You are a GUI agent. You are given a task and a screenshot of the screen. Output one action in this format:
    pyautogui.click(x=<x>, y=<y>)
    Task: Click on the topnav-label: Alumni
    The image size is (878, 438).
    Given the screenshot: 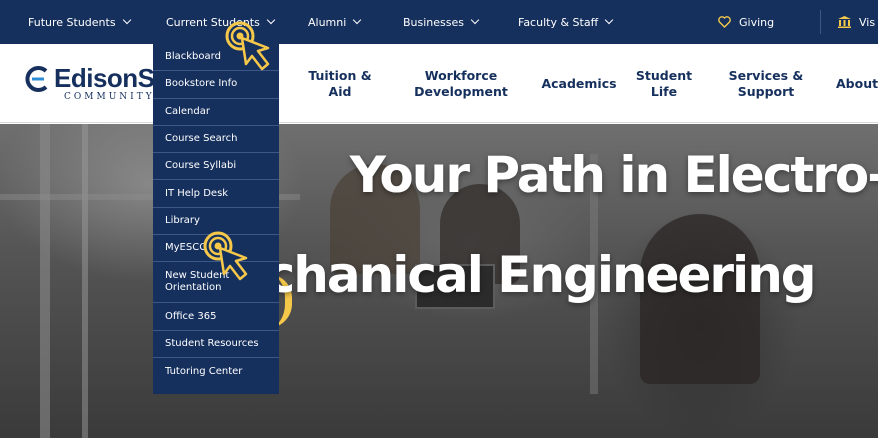 What is the action you would take?
    pyautogui.click(x=327, y=22)
    